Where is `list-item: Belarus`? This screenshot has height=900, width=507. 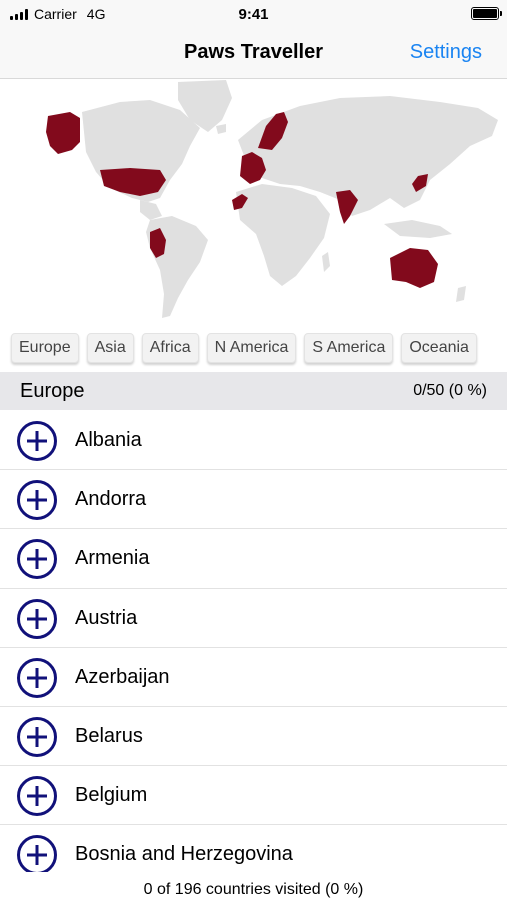 list-item: Belarus is located at coordinates (253, 737).